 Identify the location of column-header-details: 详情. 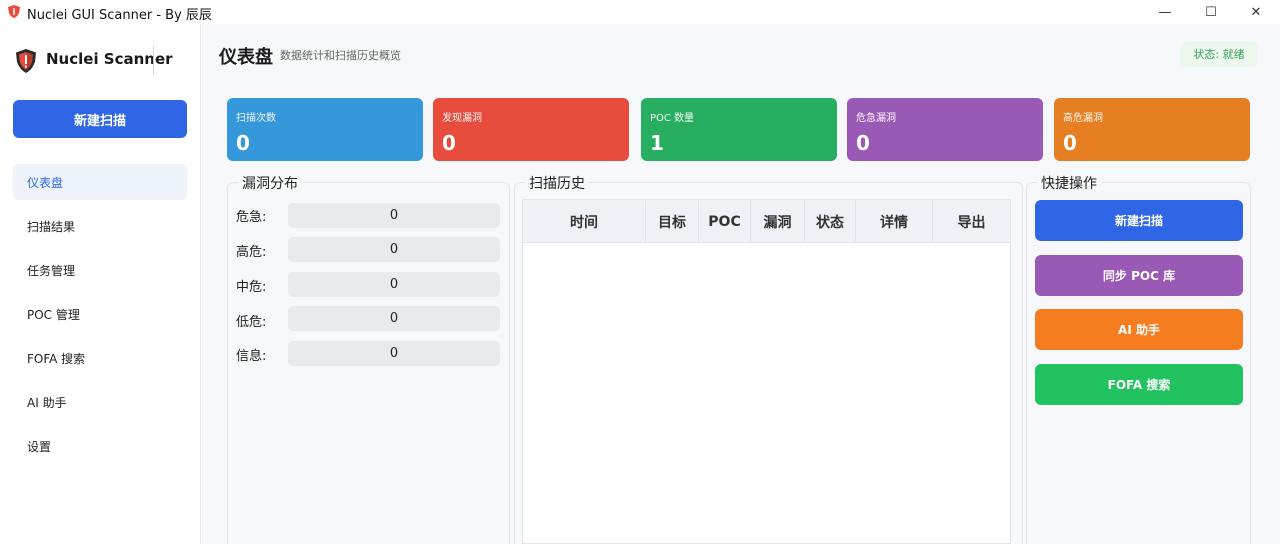
(894, 221).